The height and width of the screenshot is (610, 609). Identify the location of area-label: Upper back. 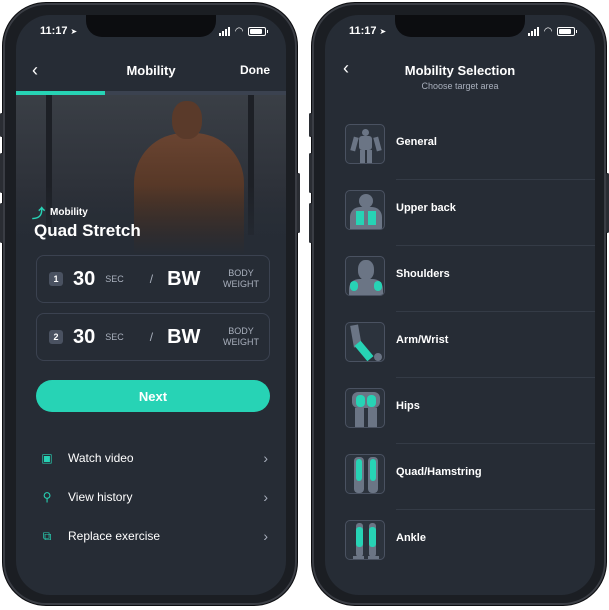
(426, 208).